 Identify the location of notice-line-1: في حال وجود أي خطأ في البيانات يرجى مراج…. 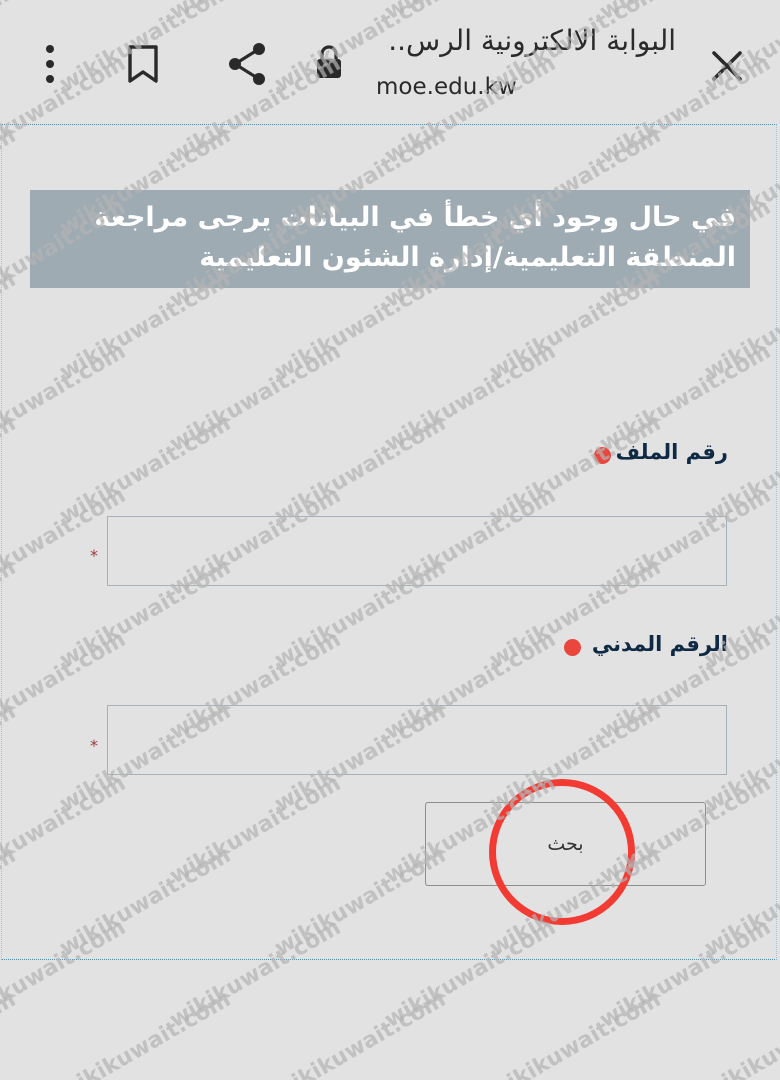
(415, 217).